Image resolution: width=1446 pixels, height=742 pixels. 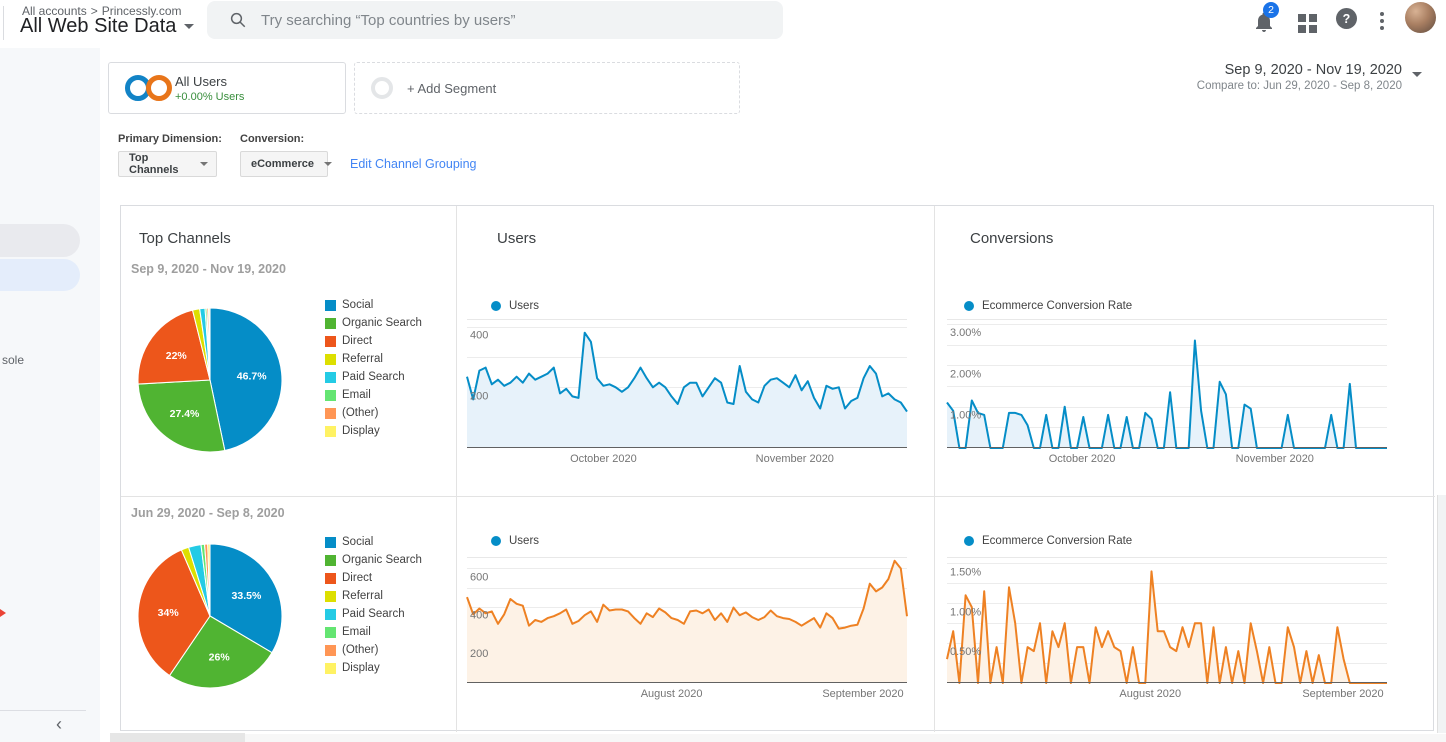 I want to click on pie-slice-label: 22%, so click(x=177, y=356).